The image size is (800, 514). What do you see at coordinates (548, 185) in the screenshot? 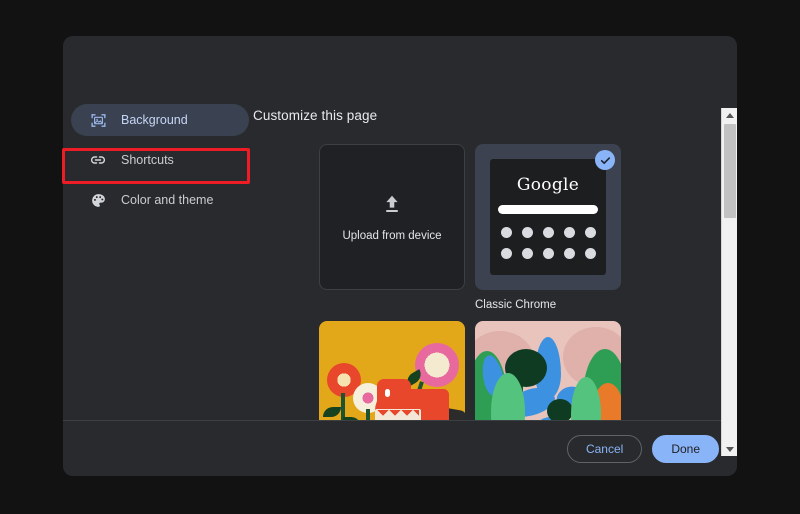
I see `google-wordmark: Google` at bounding box center [548, 185].